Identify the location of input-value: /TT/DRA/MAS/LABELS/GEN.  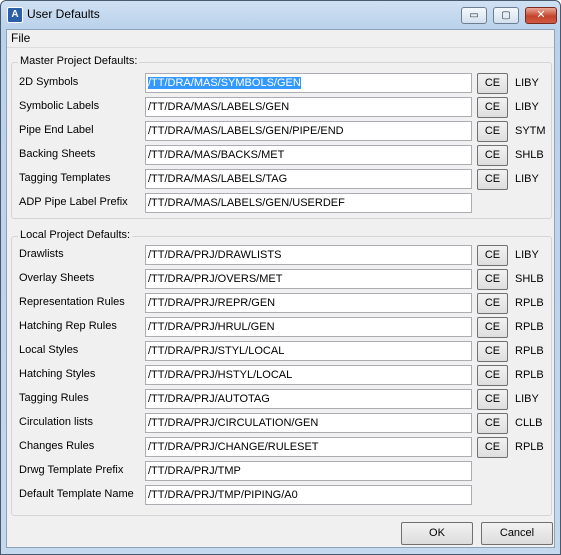
(219, 107).